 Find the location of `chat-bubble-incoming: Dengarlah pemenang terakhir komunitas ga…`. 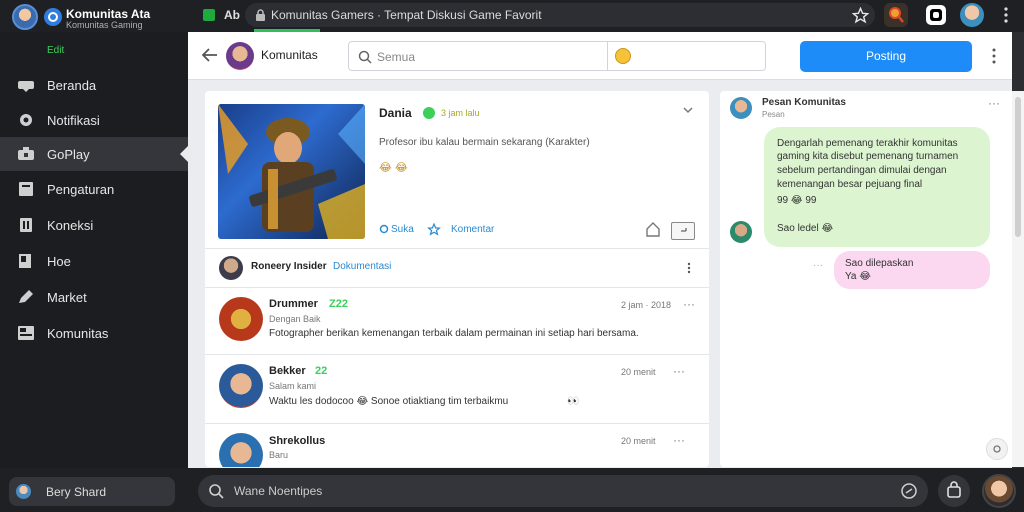

chat-bubble-incoming: Dengarlah pemenang terakhir komunitas ga… is located at coordinates (877, 187).